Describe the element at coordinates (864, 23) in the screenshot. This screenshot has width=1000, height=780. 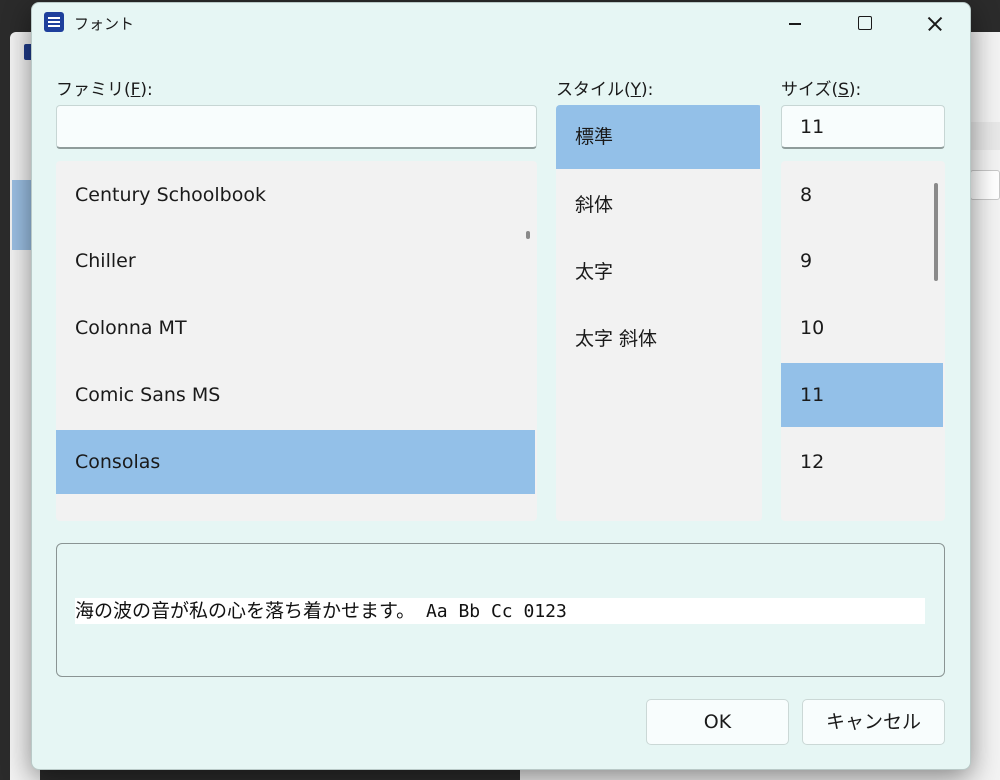
I see `maximize-icon` at that location.